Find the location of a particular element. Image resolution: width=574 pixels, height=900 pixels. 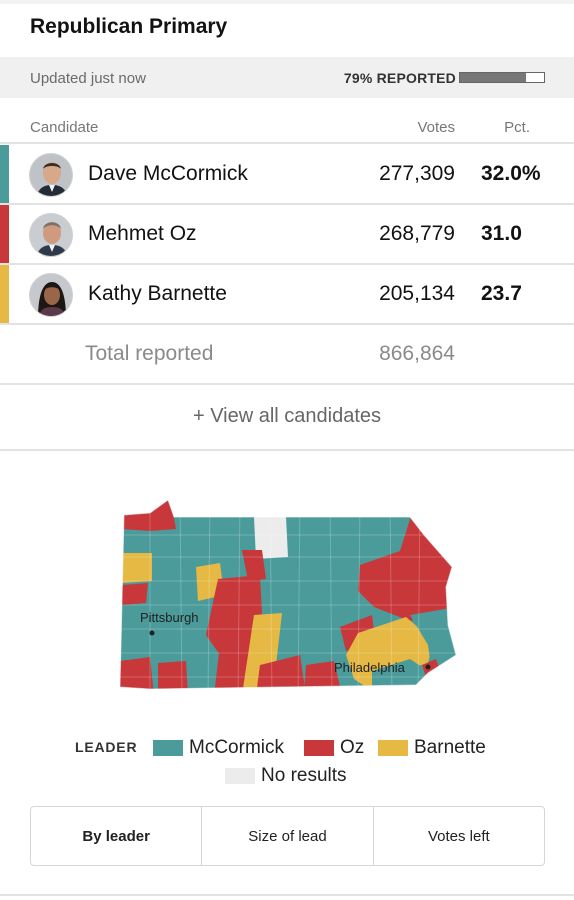

reported-text: 79% REPORTED is located at coordinates (399, 78).